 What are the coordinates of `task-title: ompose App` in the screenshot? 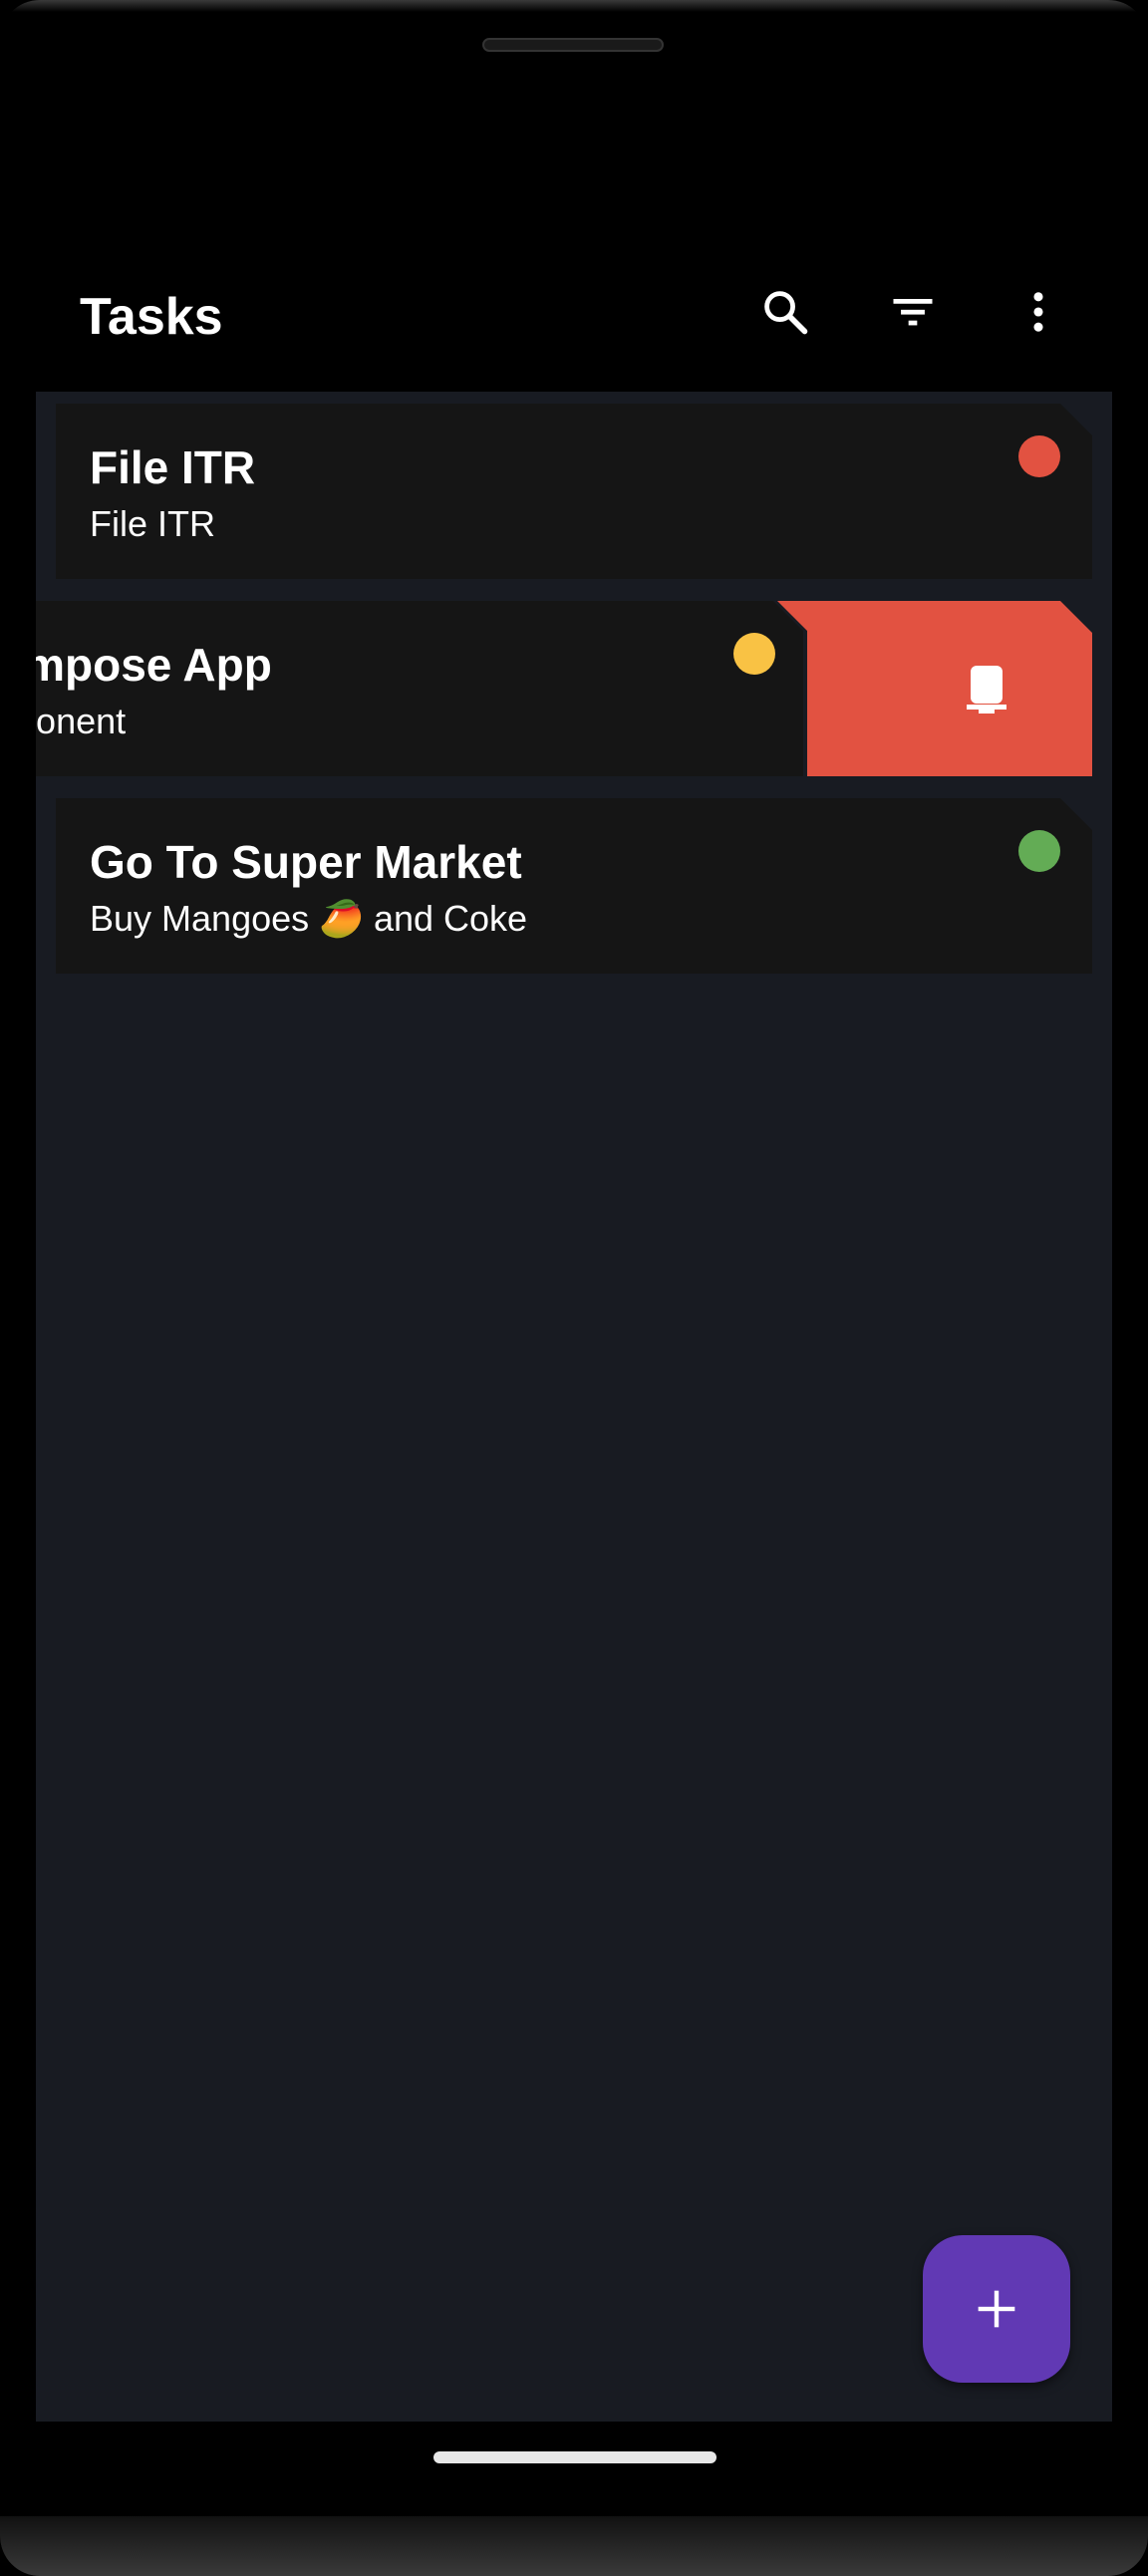 It's located at (154, 665).